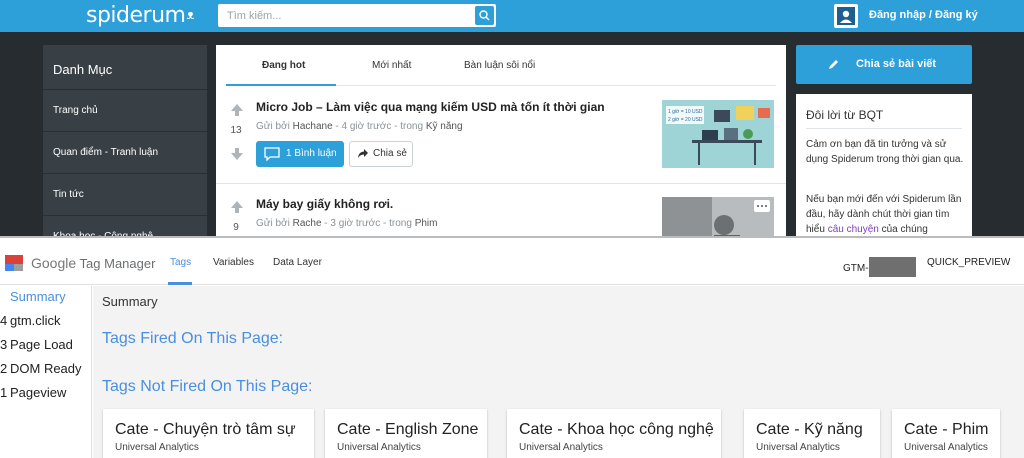 This screenshot has width=1024, height=458. Describe the element at coordinates (140, 15) in the screenshot. I see `site-logo: spiderumᴥ` at that location.